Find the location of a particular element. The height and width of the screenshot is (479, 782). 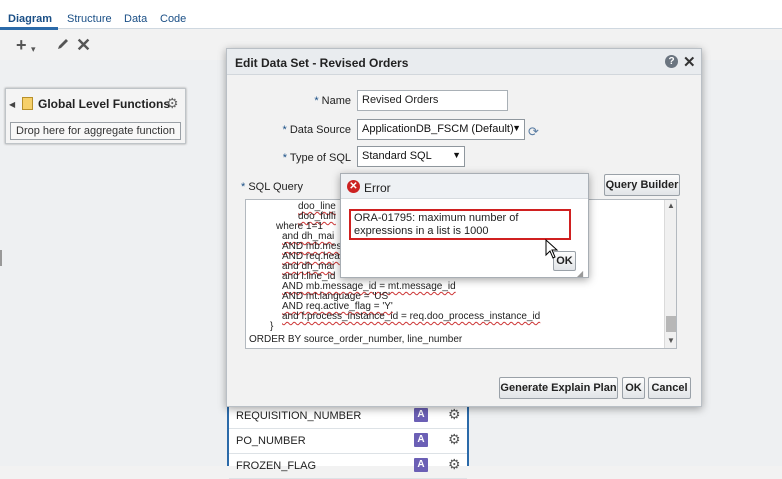

tab-structure: Structure is located at coordinates (89, 19).